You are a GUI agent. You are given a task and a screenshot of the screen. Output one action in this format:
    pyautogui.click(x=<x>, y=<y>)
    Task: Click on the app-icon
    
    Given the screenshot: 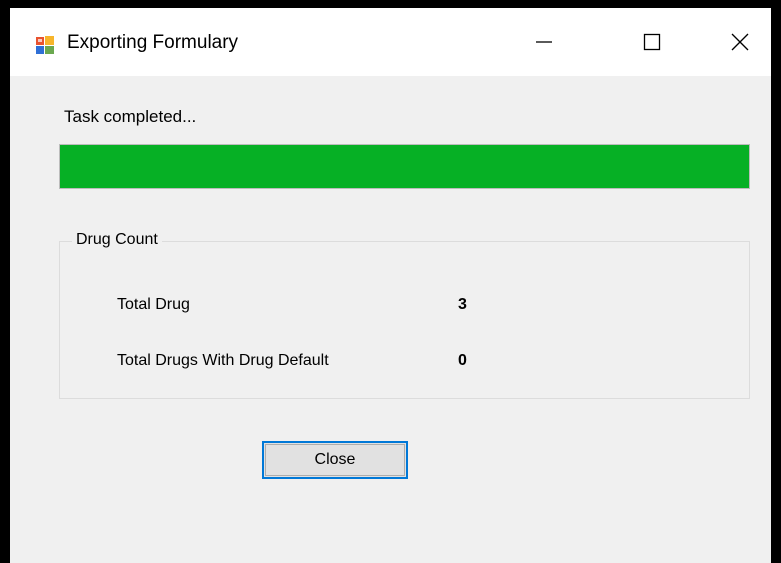 What is the action you would take?
    pyautogui.click(x=45, y=45)
    